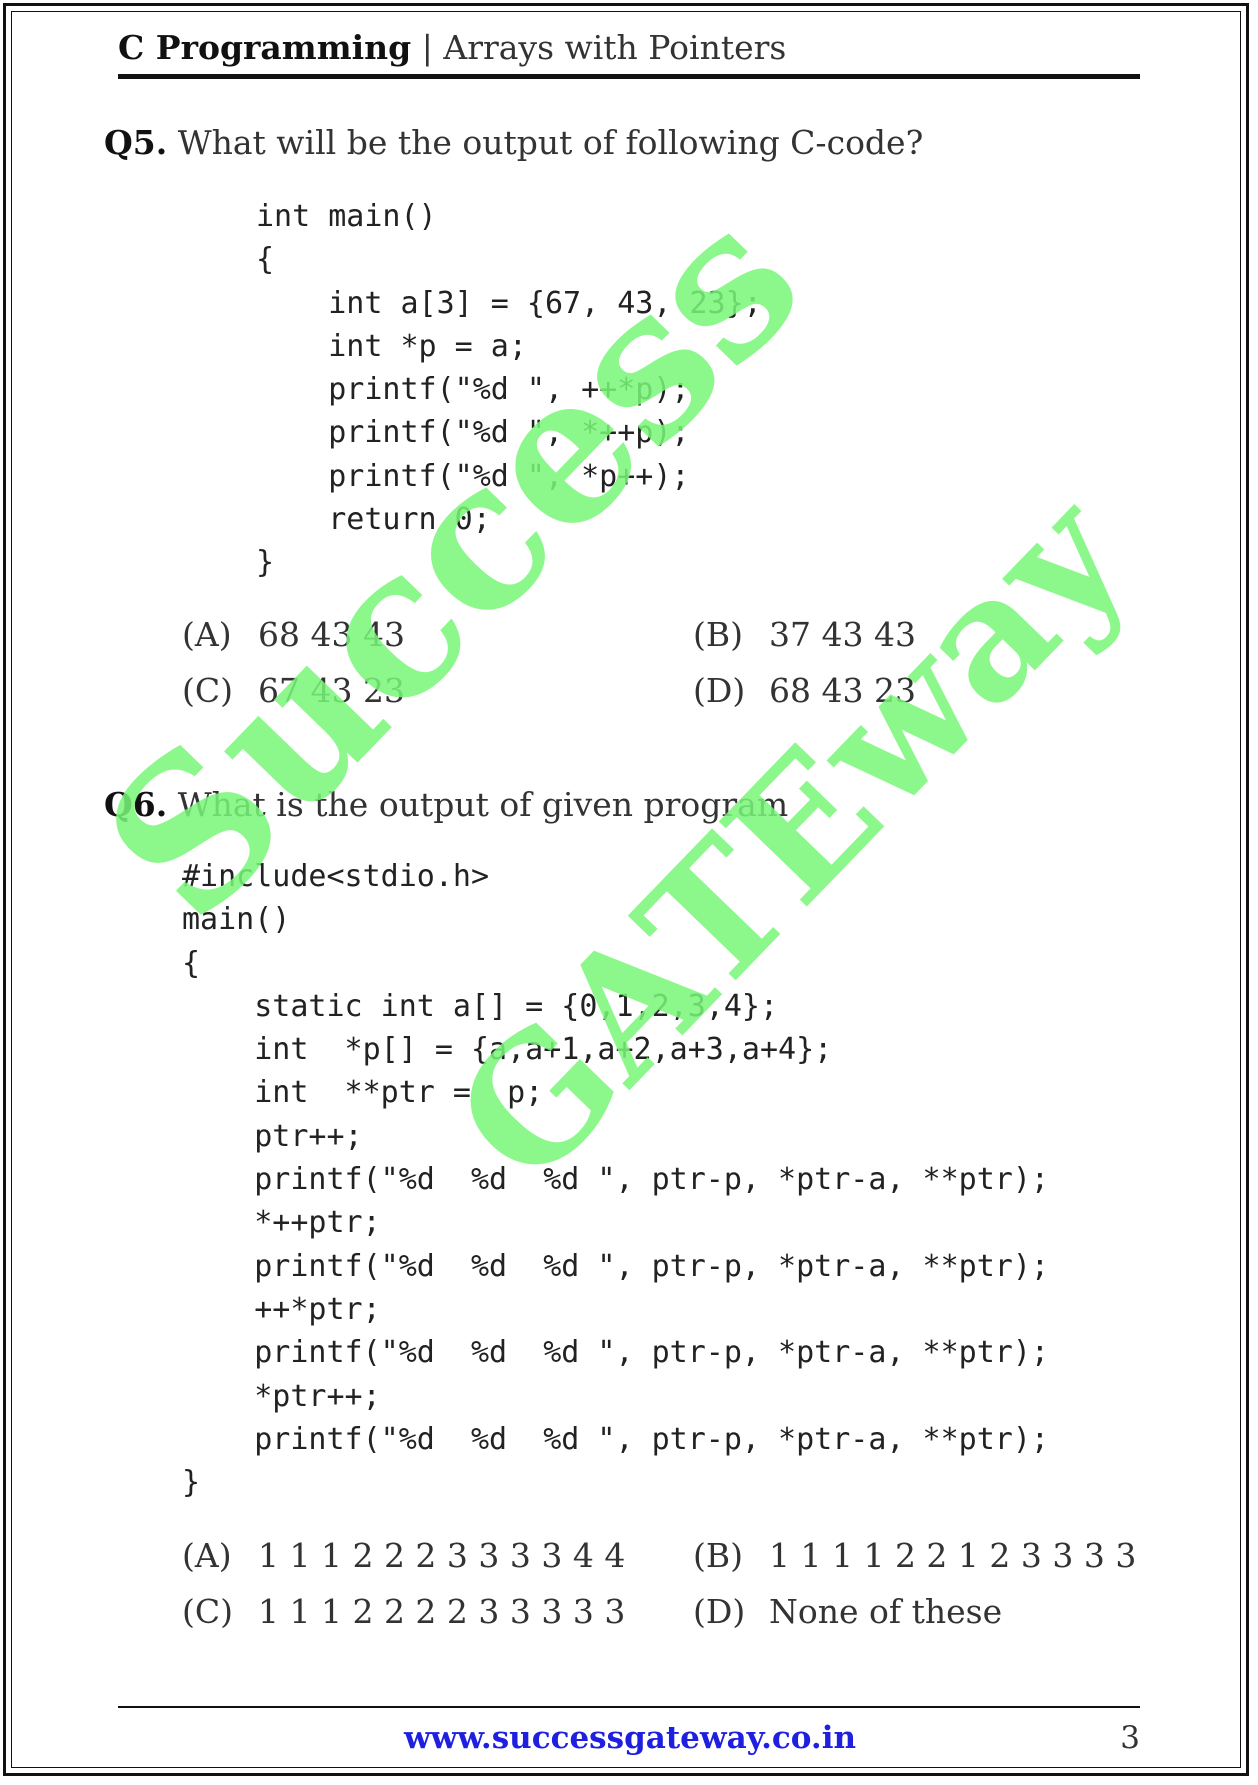  Describe the element at coordinates (265, 47) in the screenshot. I see `header-subject: C Programming` at that location.